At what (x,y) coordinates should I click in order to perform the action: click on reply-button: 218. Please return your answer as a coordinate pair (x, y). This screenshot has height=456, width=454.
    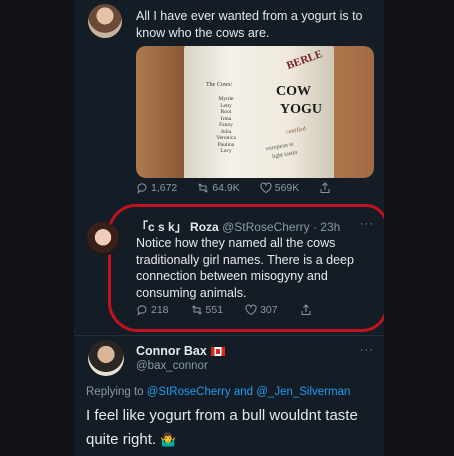
    Looking at the image, I should click on (152, 310).